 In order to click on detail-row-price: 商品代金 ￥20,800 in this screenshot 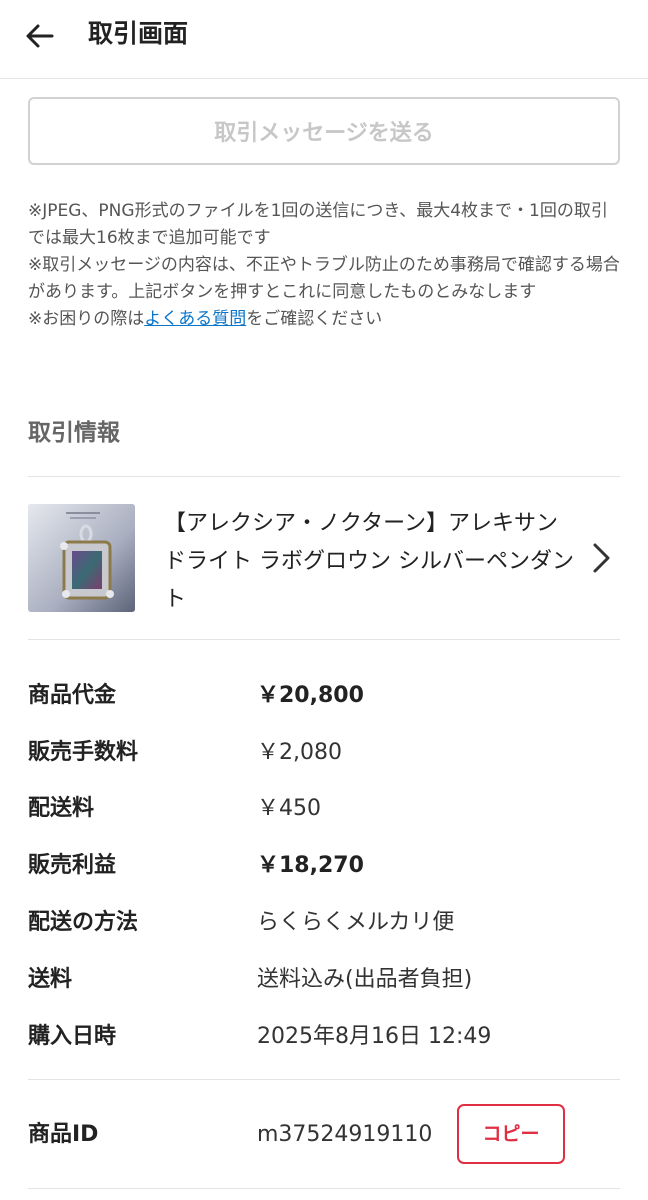, I will do `click(324, 696)`.